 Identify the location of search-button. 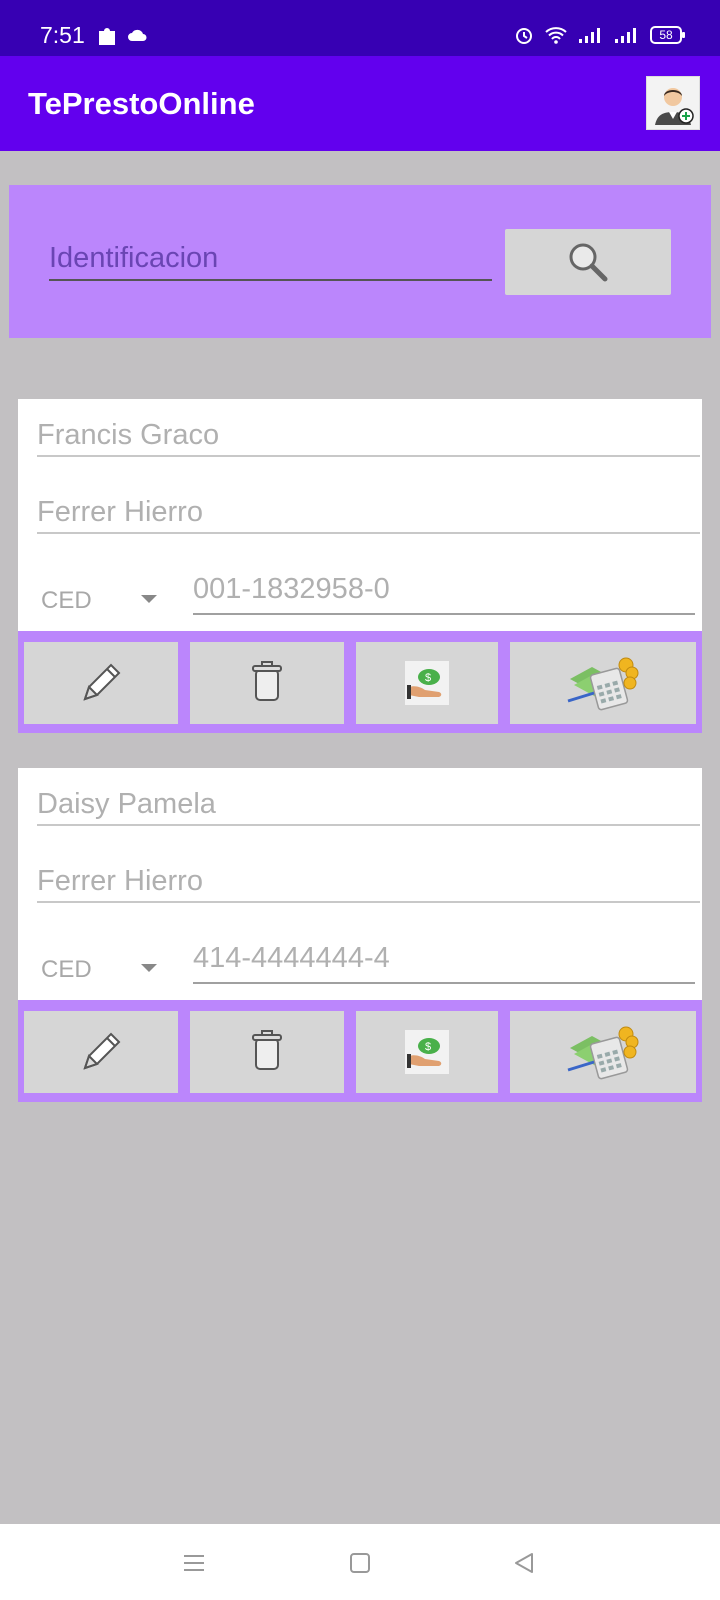
(588, 262).